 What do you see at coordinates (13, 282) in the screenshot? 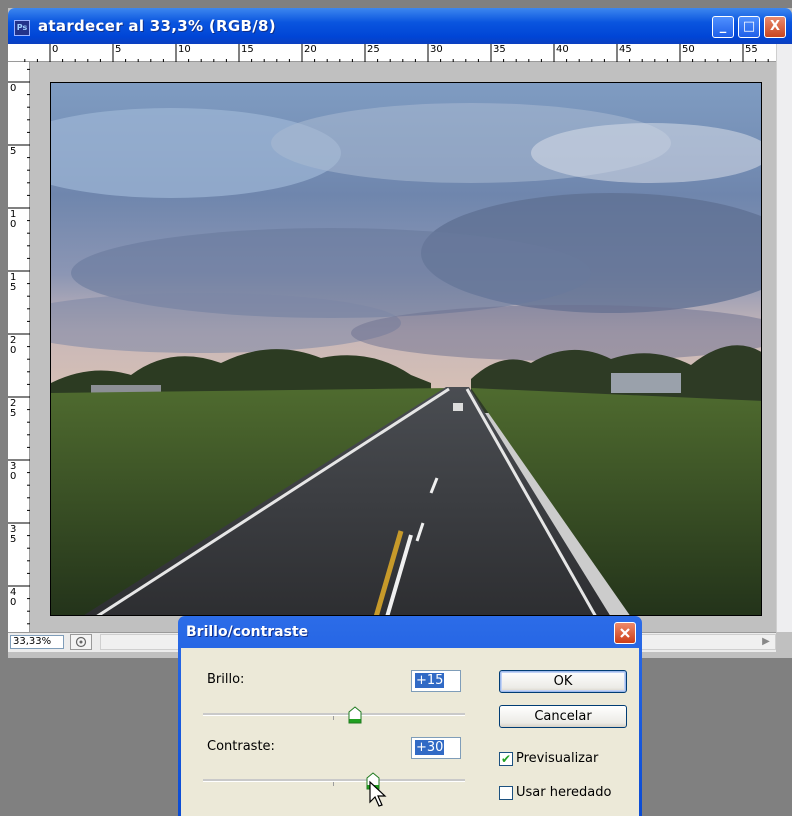
I see `ruler-left-label: 15` at bounding box center [13, 282].